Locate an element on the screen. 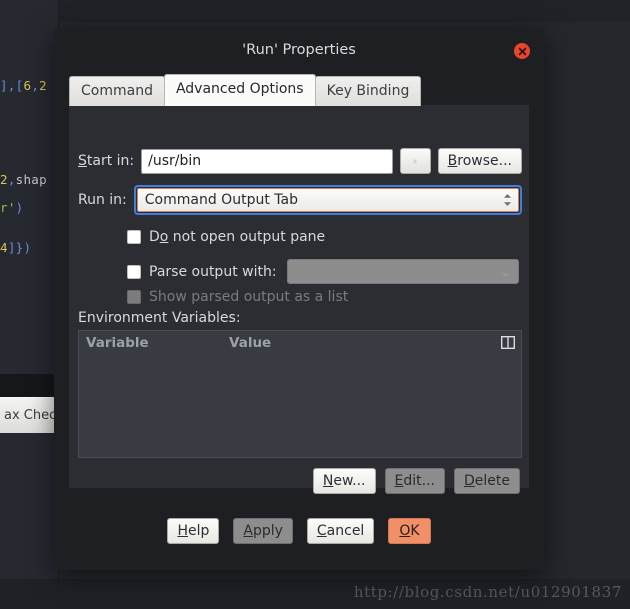  do-not-open-output-pane-checkbox is located at coordinates (134, 237).